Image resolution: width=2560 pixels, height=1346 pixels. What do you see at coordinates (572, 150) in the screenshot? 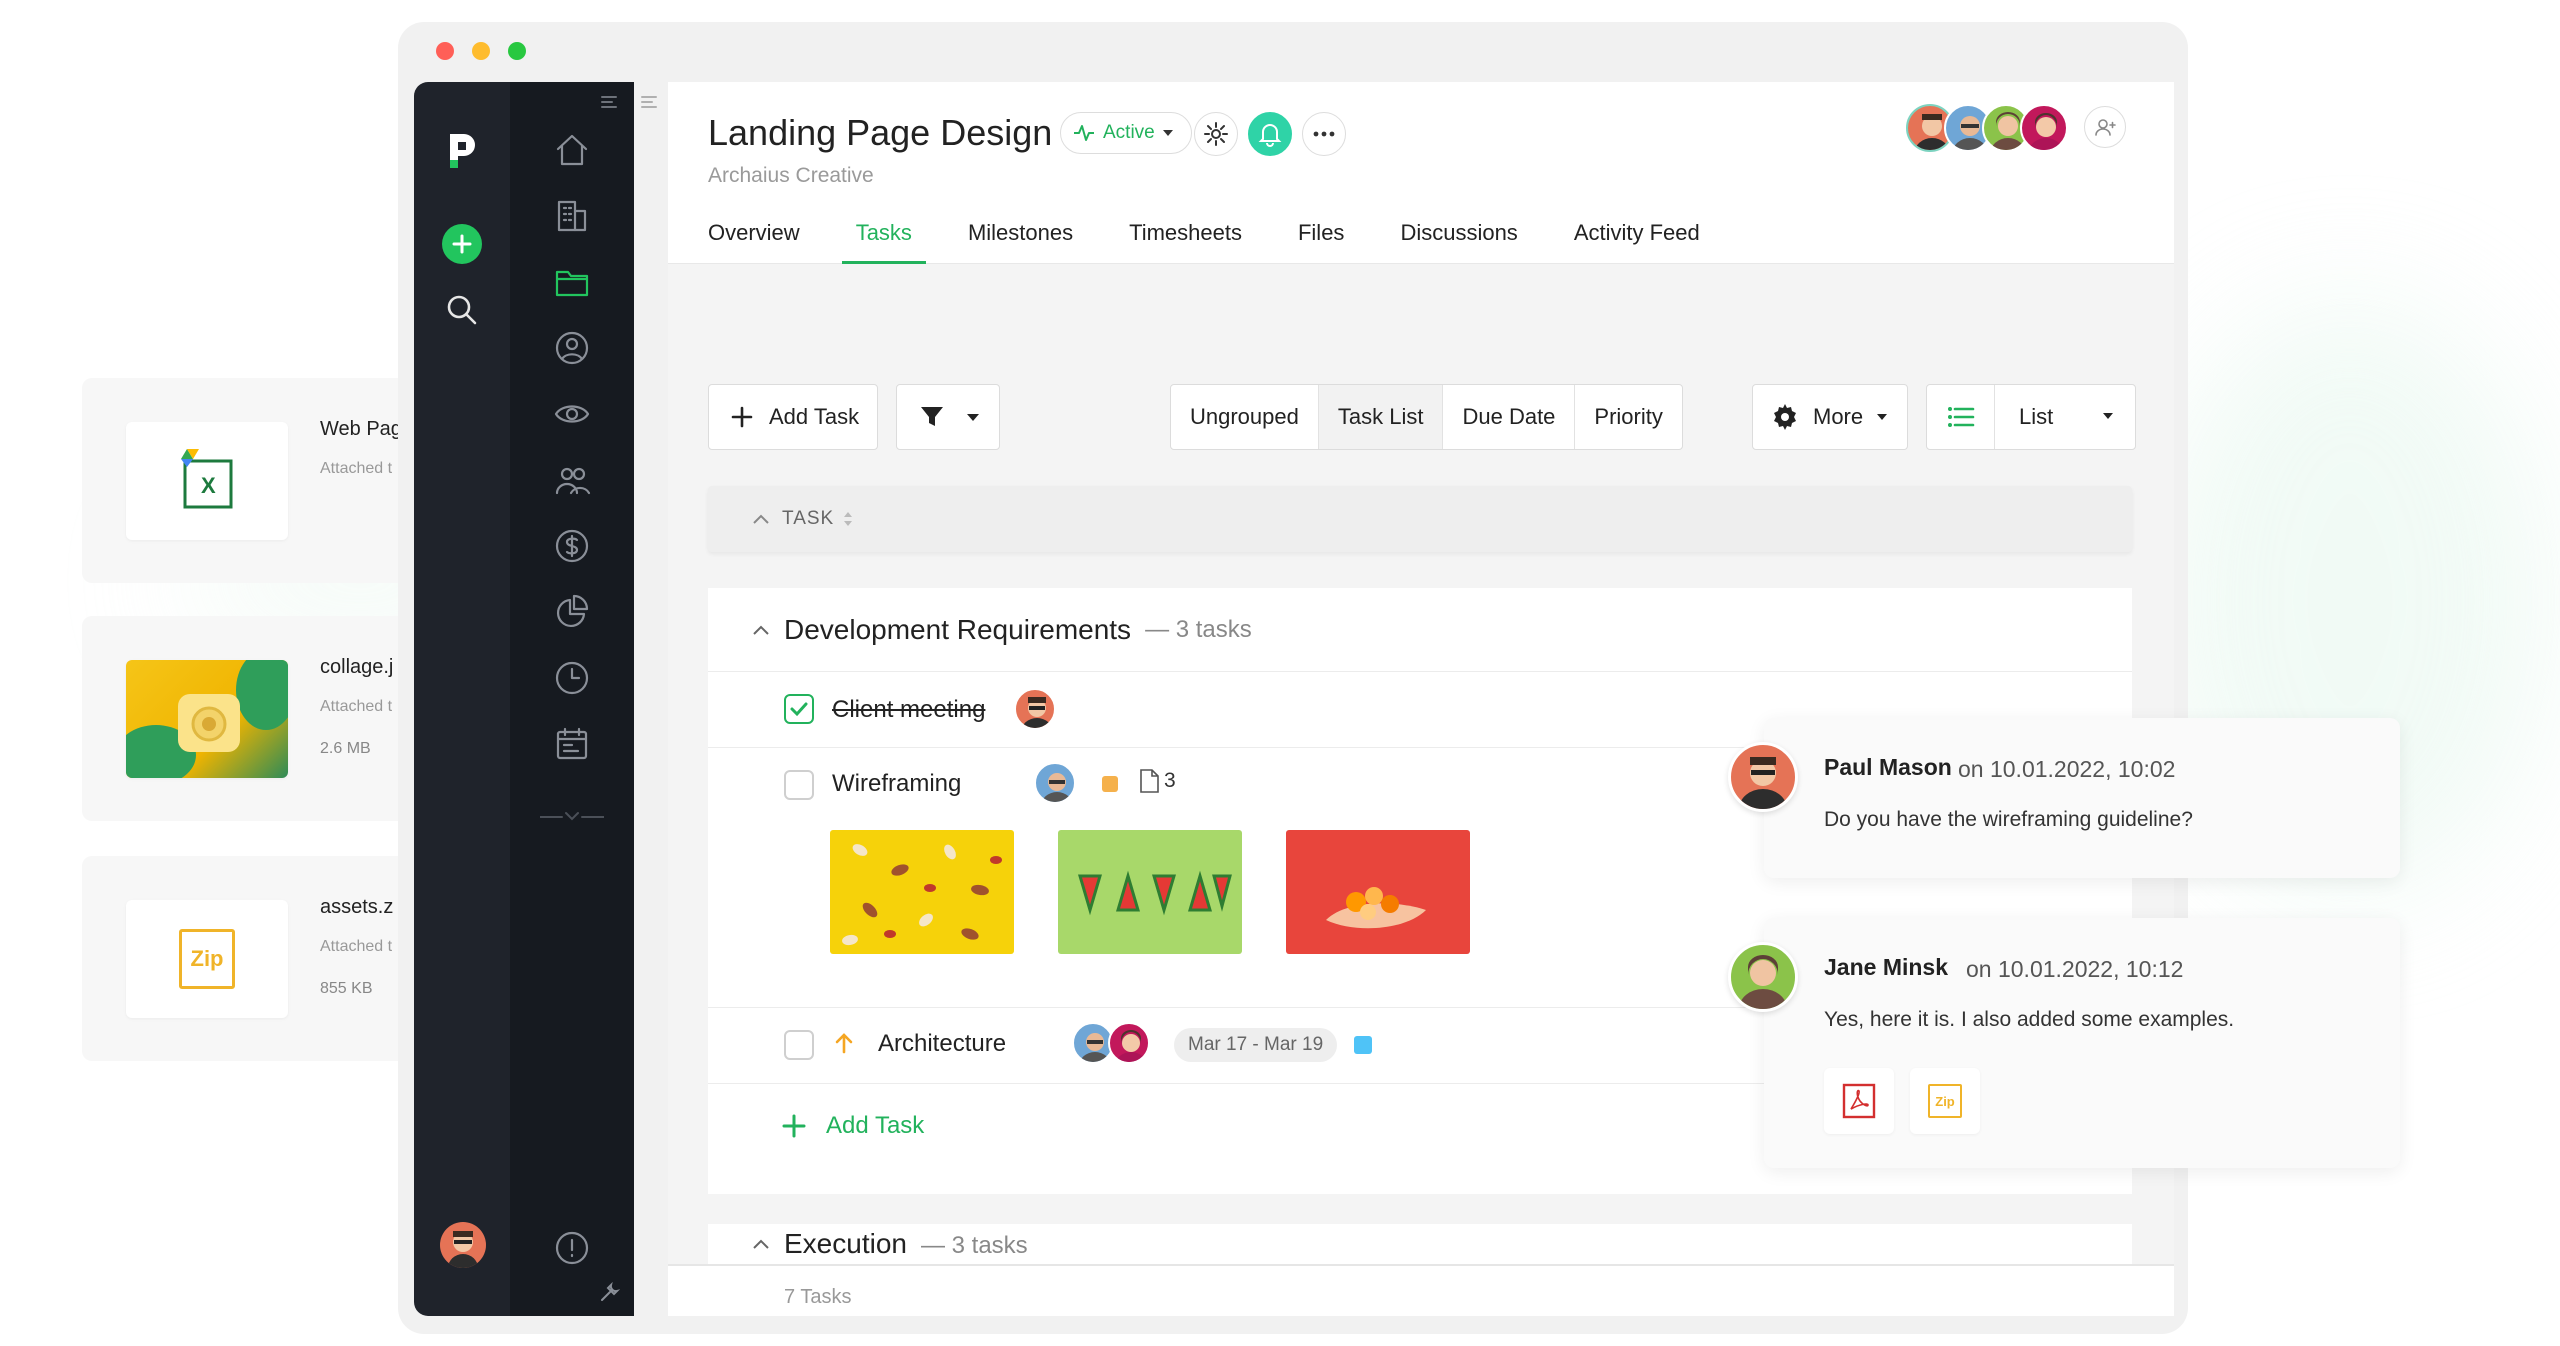
I see `home-icon` at bounding box center [572, 150].